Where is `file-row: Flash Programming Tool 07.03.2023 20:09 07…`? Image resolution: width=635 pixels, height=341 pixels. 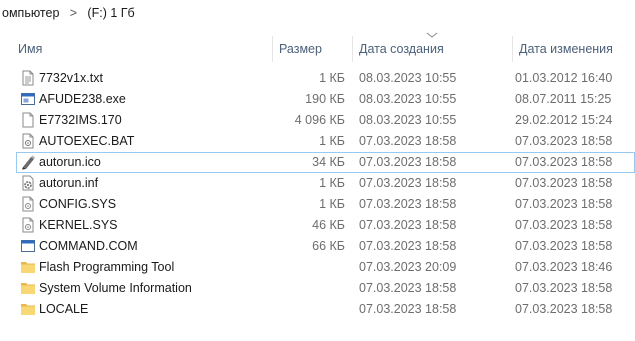 file-row: Flash Programming Tool 07.03.2023 20:09 07… is located at coordinates (325, 267).